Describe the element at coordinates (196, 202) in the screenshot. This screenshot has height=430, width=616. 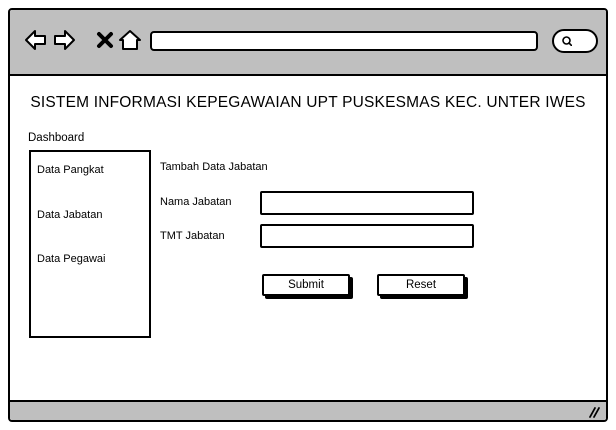
I see `nama-jabatan-label: Nama Jabatan` at that location.